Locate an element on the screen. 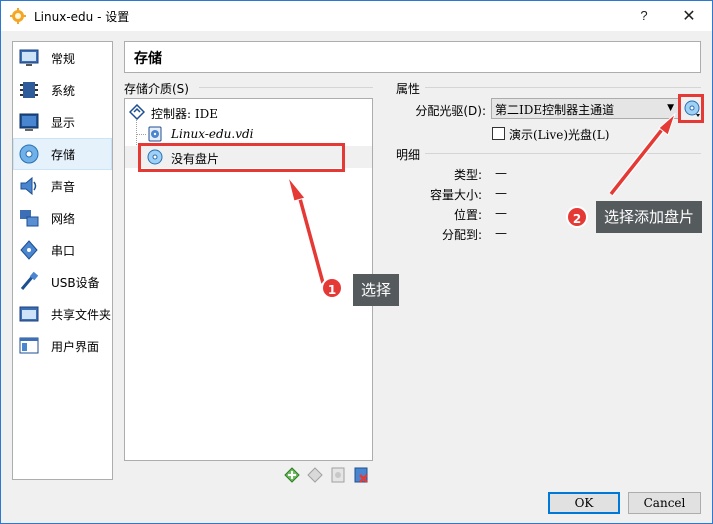 The width and height of the screenshot is (713, 524). sidebar-item-label: 声音 is located at coordinates (63, 187).